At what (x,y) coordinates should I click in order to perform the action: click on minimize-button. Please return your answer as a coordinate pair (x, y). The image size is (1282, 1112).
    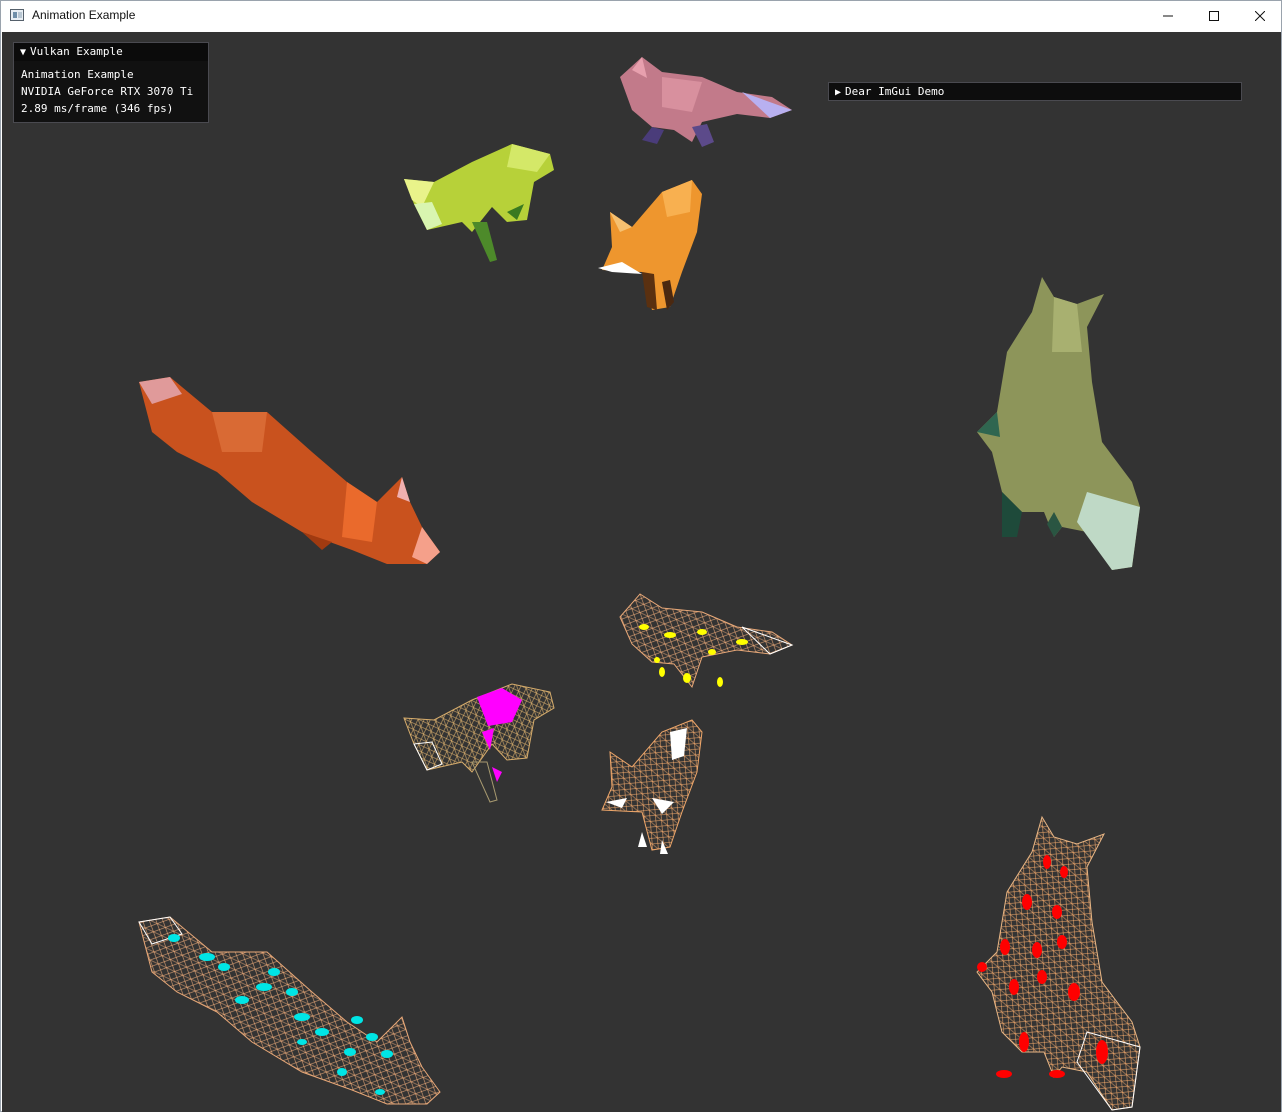
    Looking at the image, I should click on (1168, 16).